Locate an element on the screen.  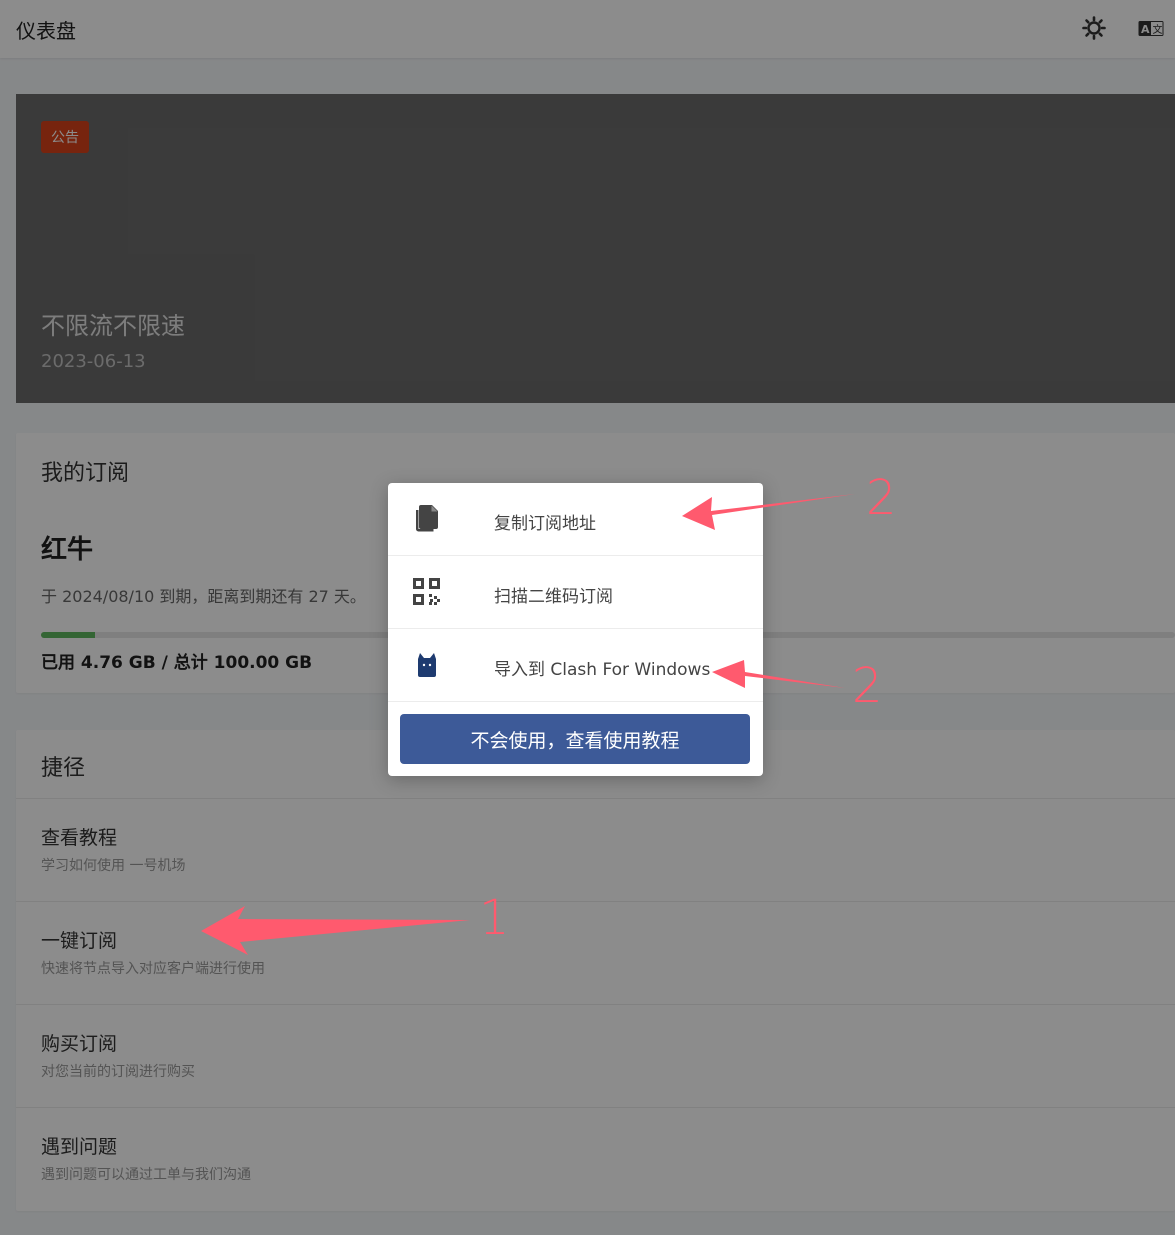
copy-subscription-link-option: 复制订阅地址 is located at coordinates (575, 519).